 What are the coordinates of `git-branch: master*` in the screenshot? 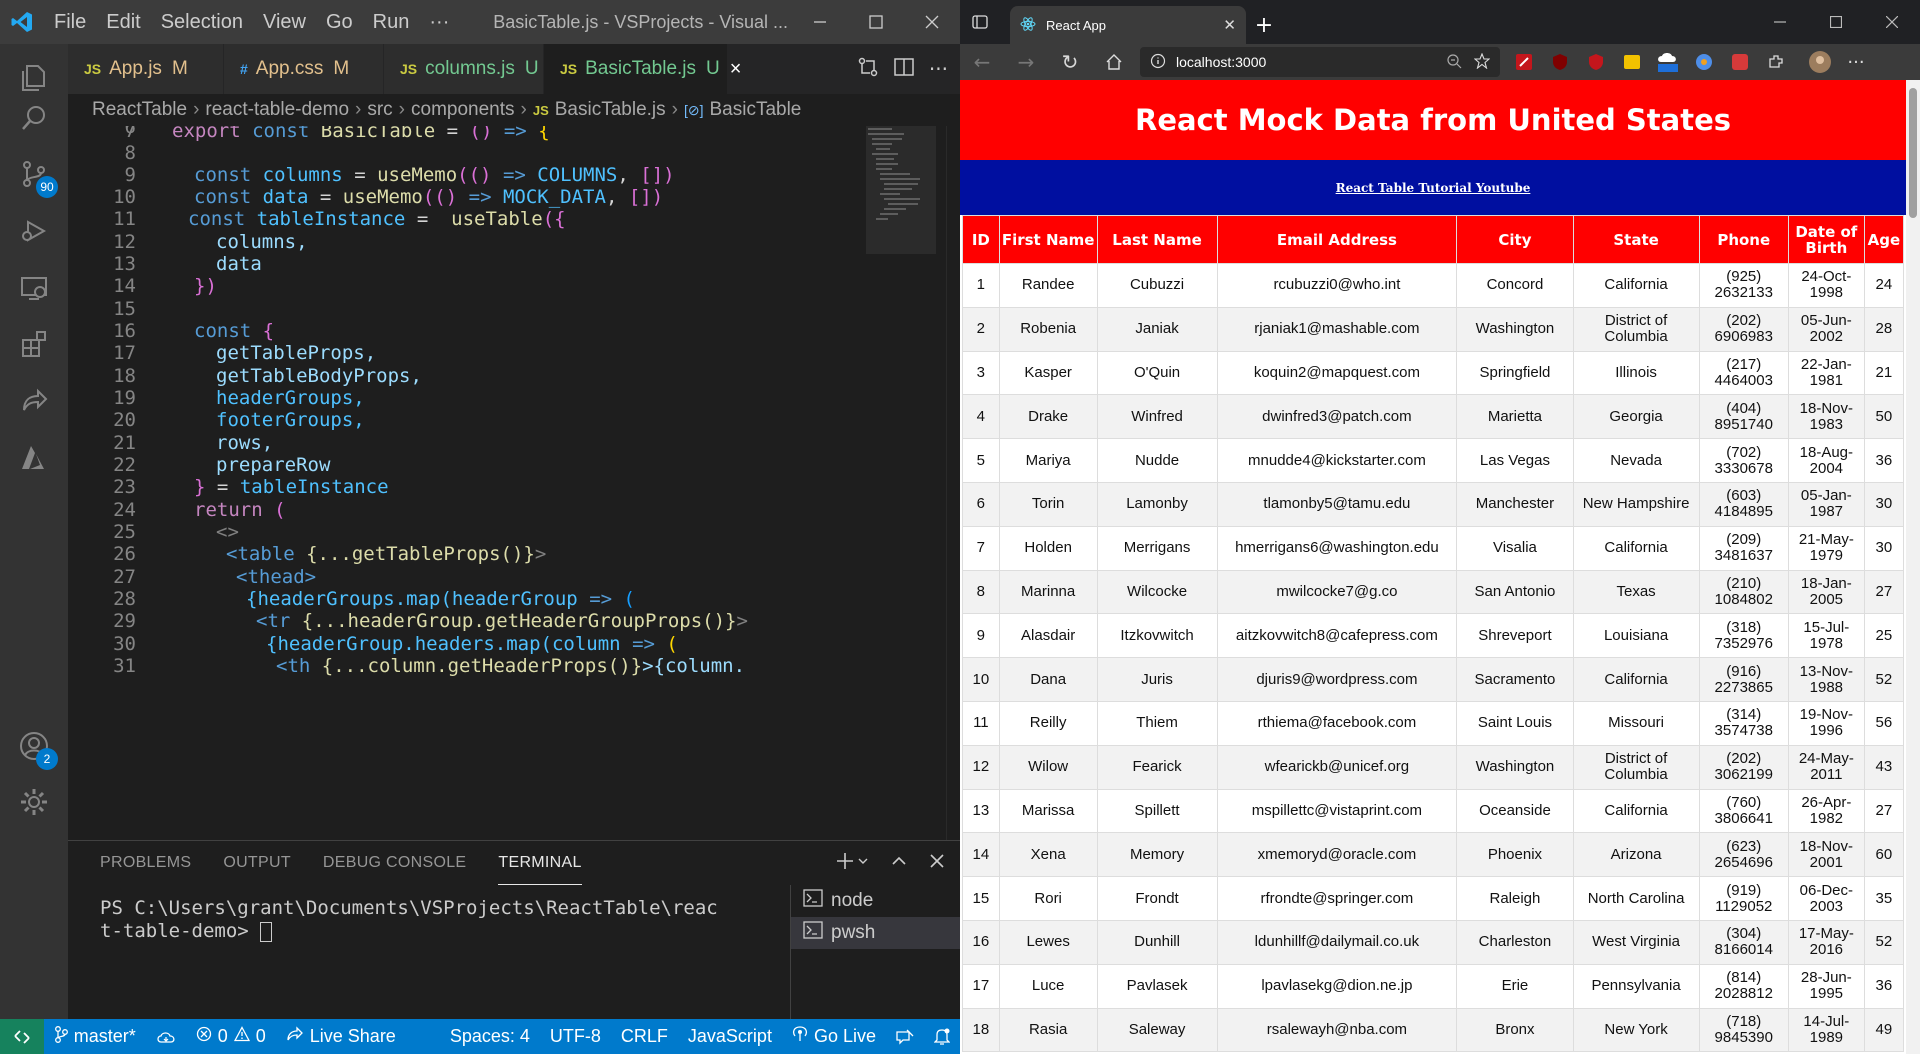 It's located at (95, 1036).